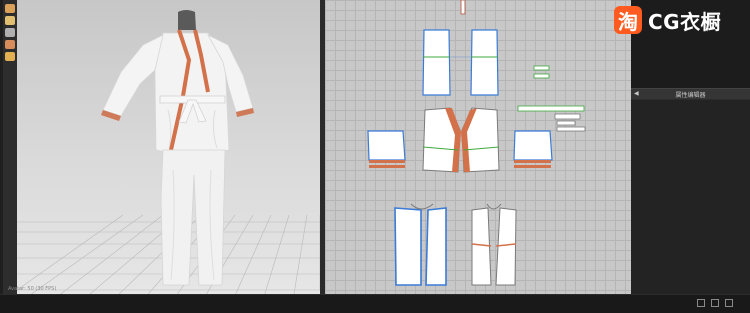 Image resolution: width=750 pixels, height=313 pixels. I want to click on pattern-piece-tab, so click(463, 7).